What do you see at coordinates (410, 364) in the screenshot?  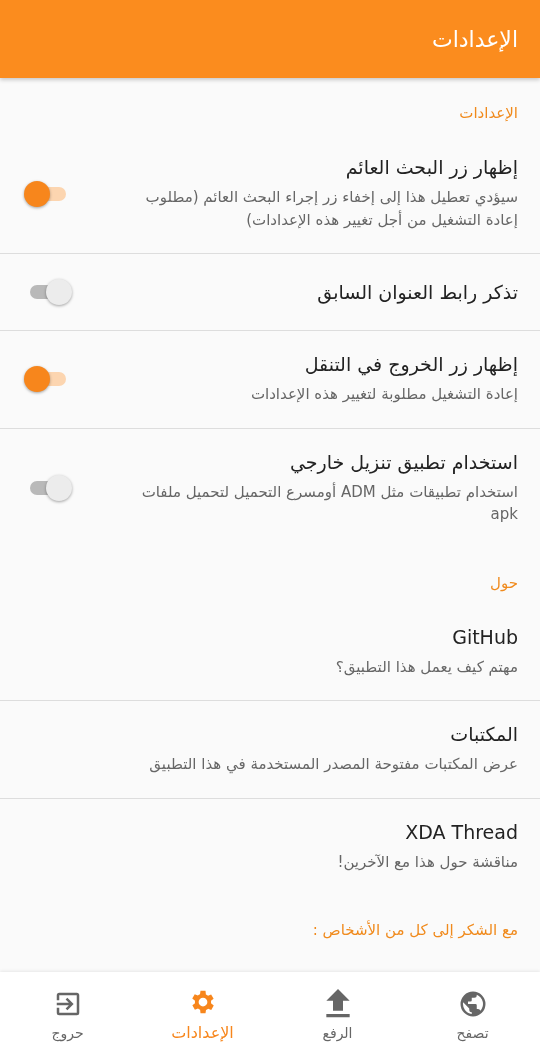 I see `preference-title: إظهار زر الخروج في التنقل` at bounding box center [410, 364].